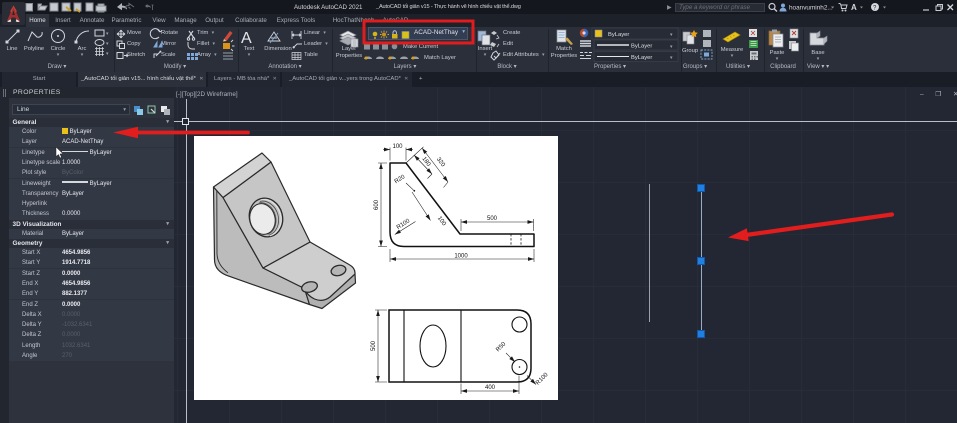 Image resolution: width=957 pixels, height=423 pixels. I want to click on svg-text: 600, so click(377, 204).